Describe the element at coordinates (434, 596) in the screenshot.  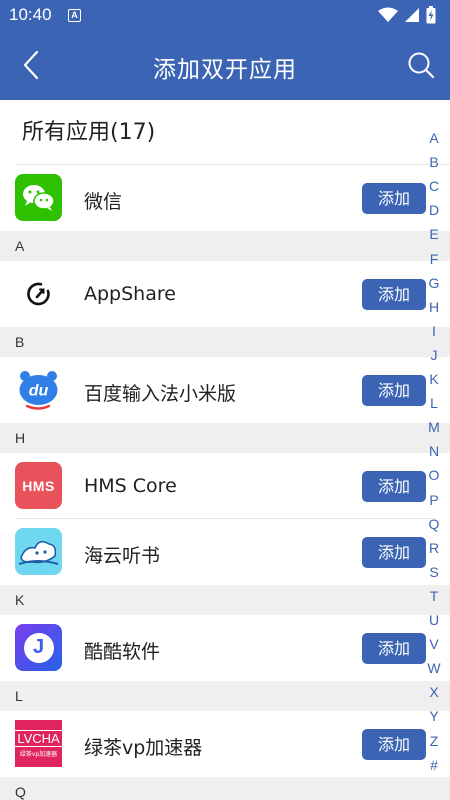
I see `index-letter: T` at that location.